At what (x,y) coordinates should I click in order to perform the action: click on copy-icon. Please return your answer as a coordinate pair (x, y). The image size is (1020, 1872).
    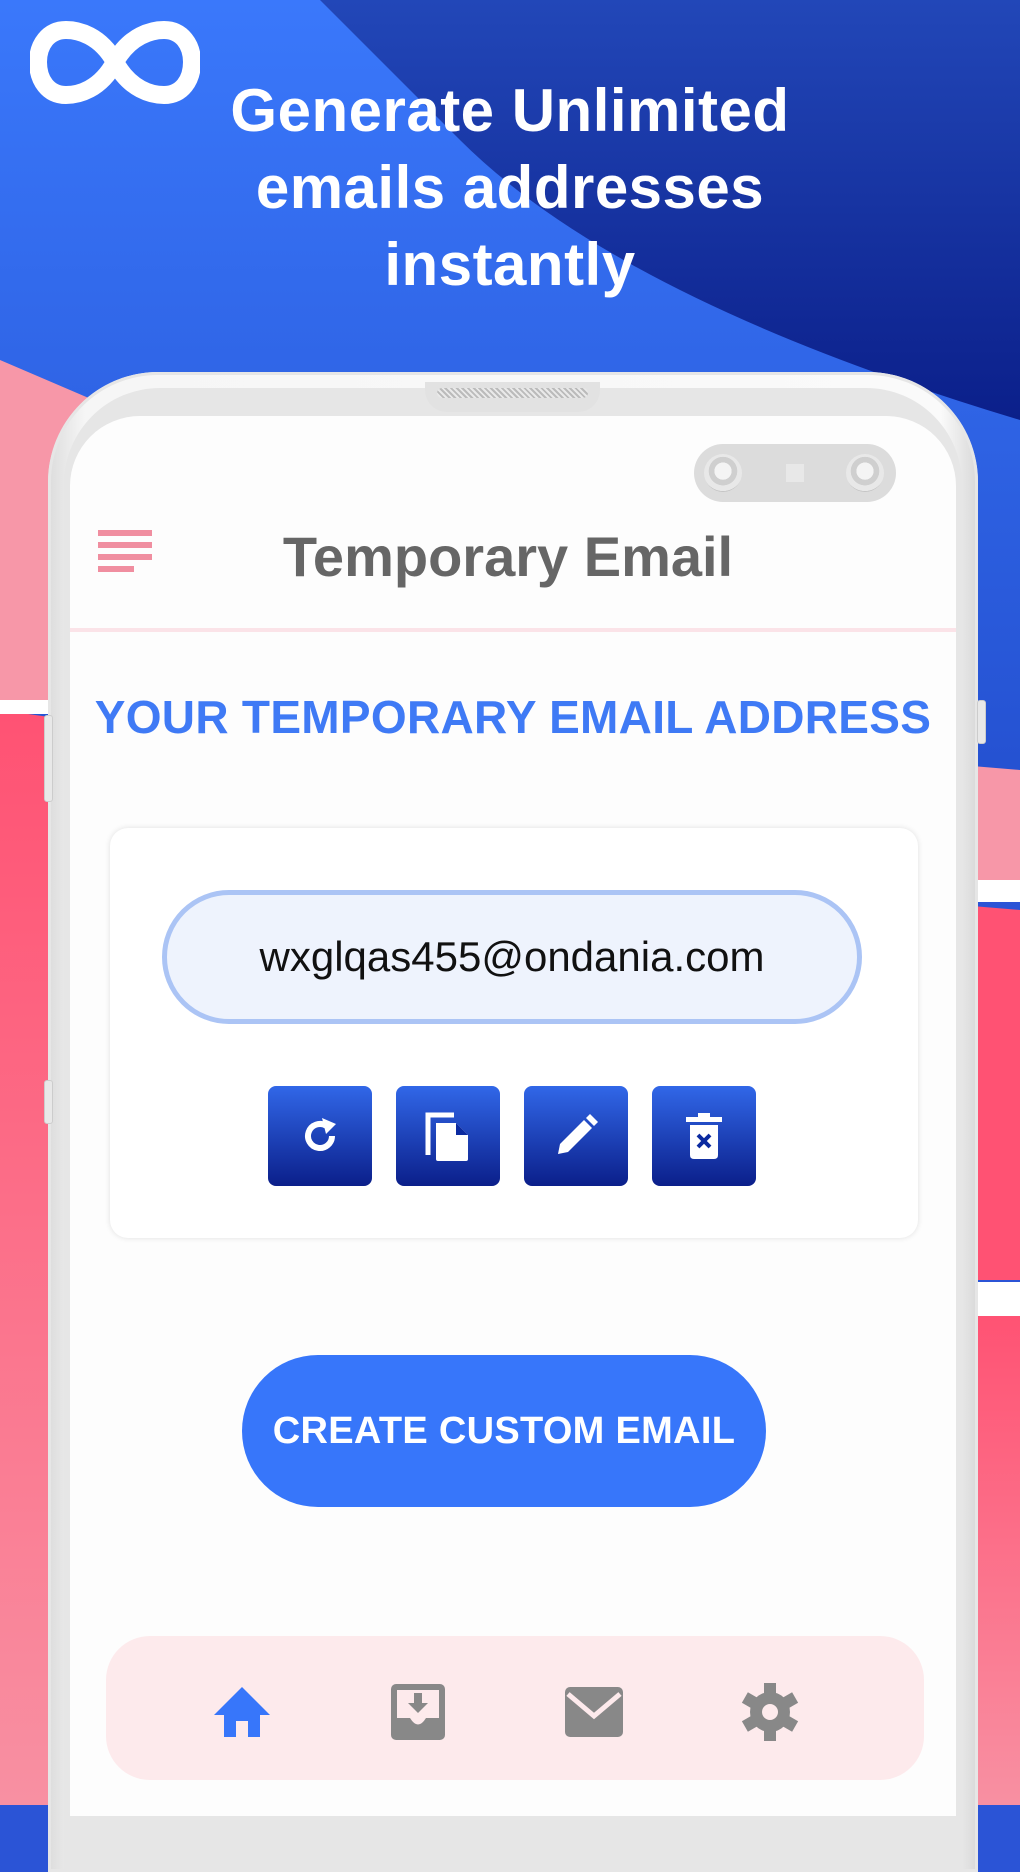
    Looking at the image, I should click on (446, 1136).